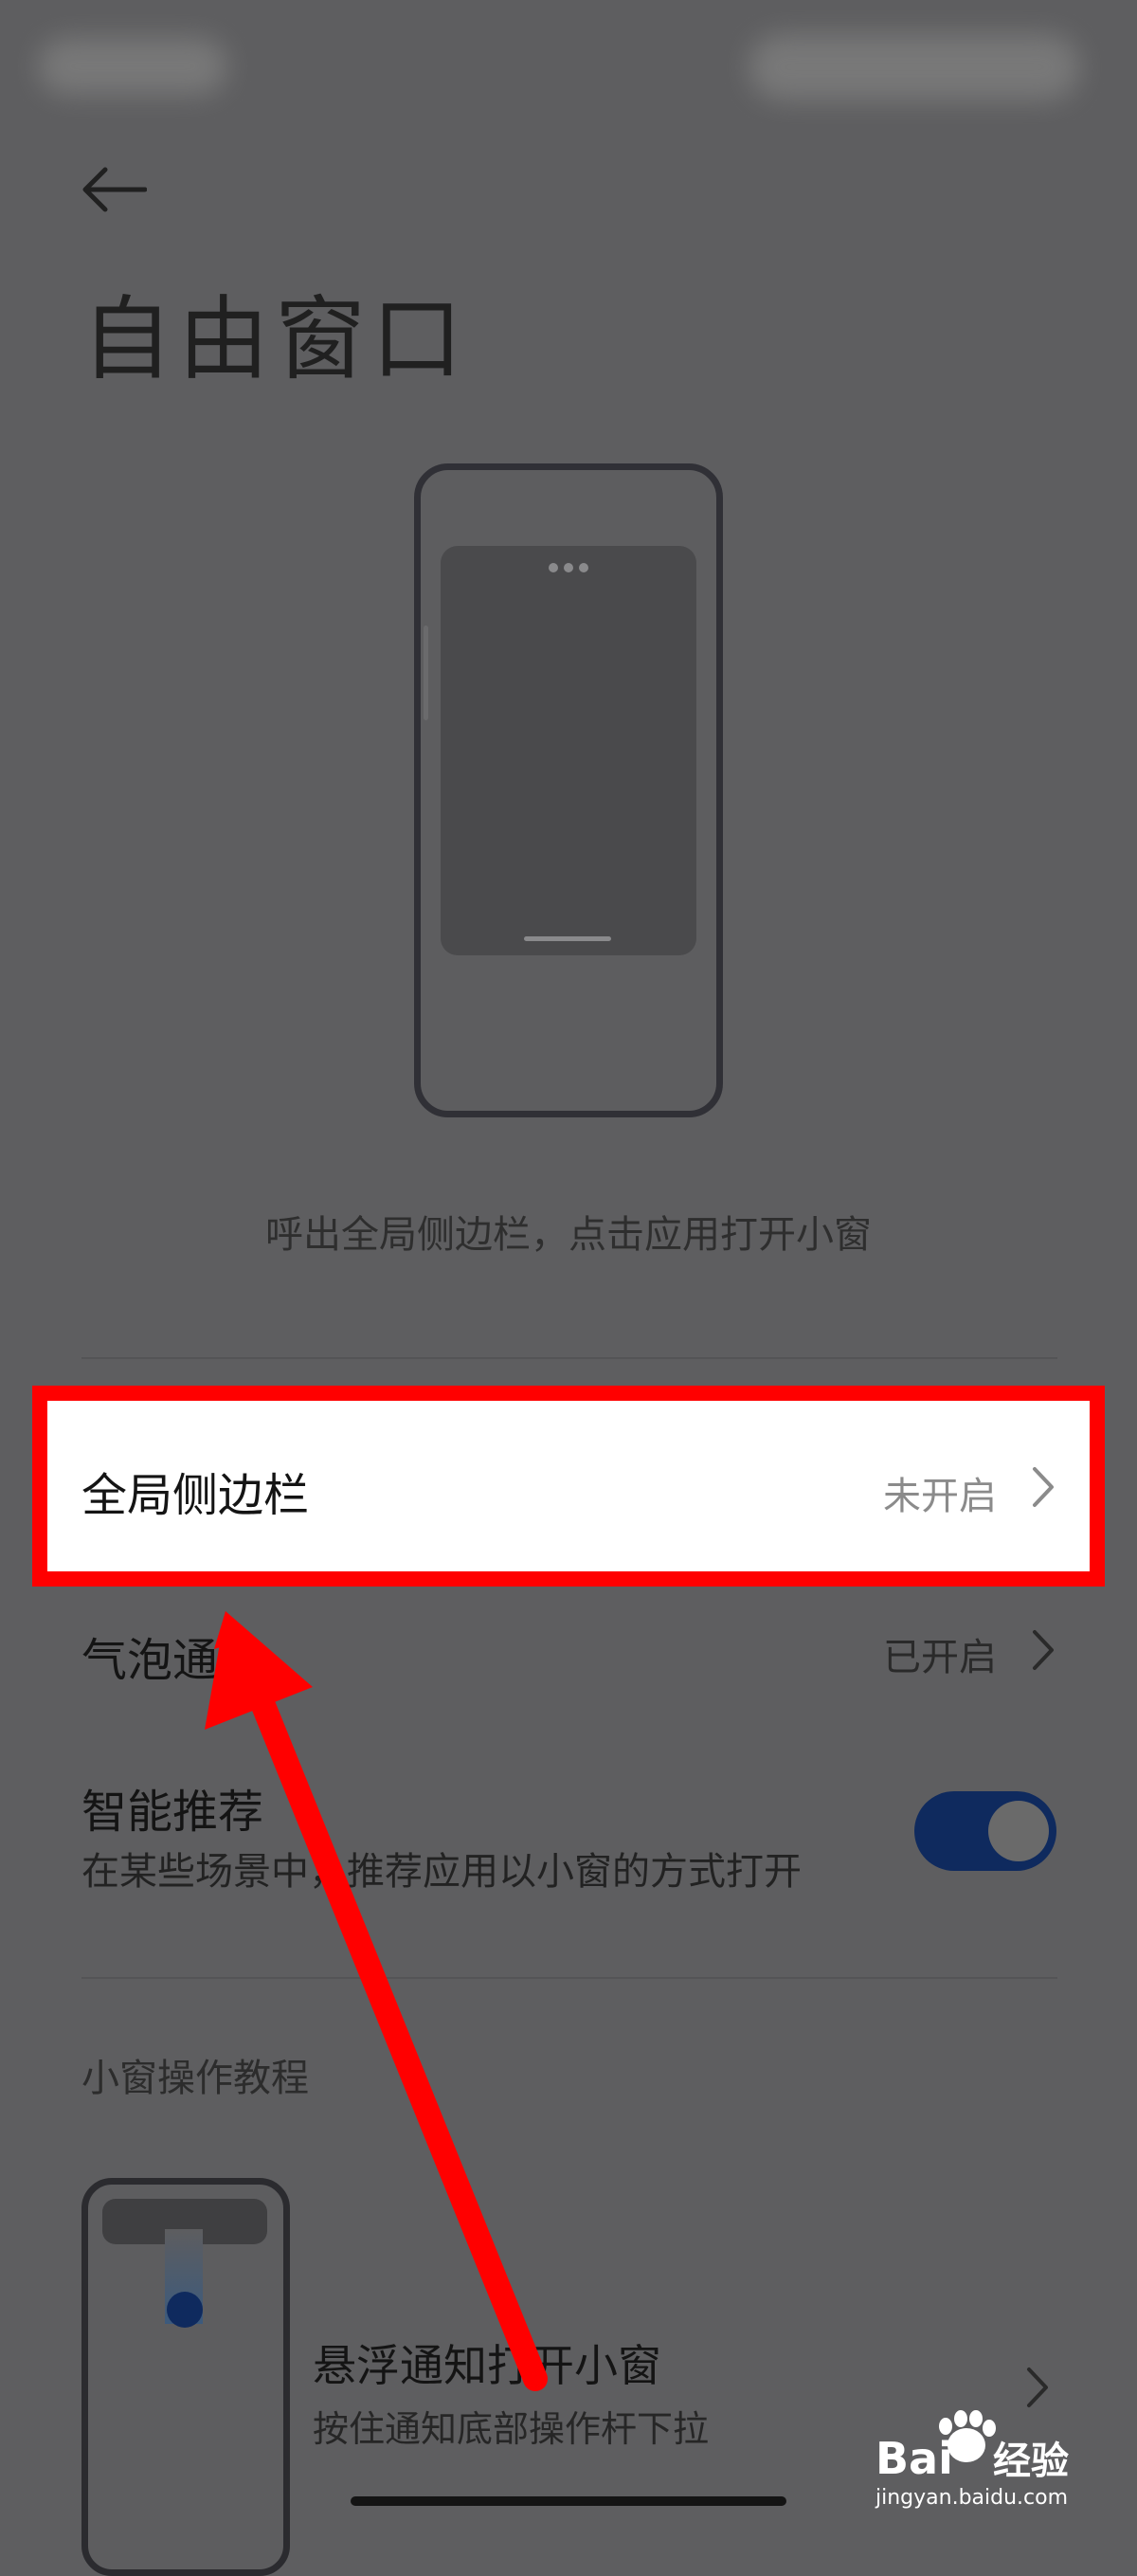 The height and width of the screenshot is (2576, 1137). I want to click on svg-text: jingyan.baidu.com, so click(971, 2498).